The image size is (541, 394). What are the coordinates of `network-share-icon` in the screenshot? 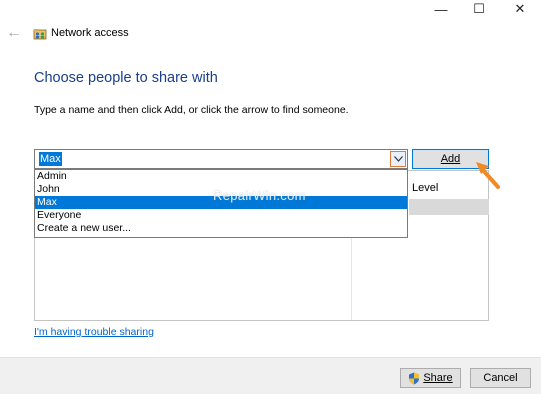 It's located at (40, 34).